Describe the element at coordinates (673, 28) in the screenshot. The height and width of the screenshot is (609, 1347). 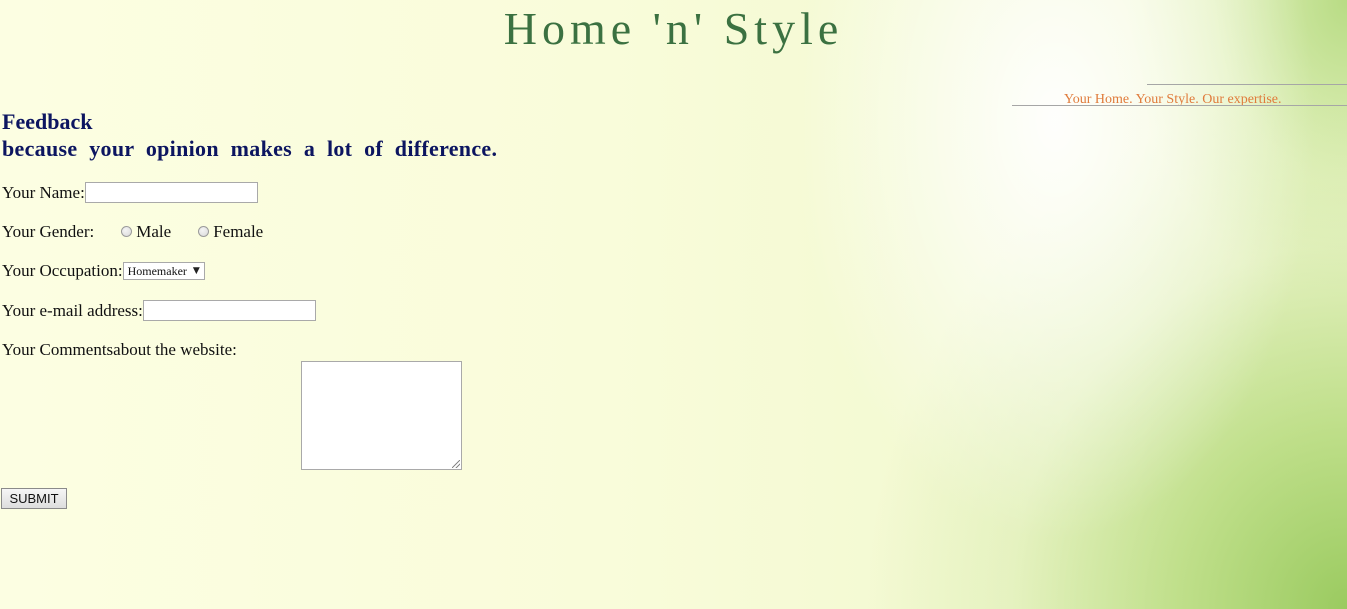
I see `site-title: Home 'n' Style` at that location.